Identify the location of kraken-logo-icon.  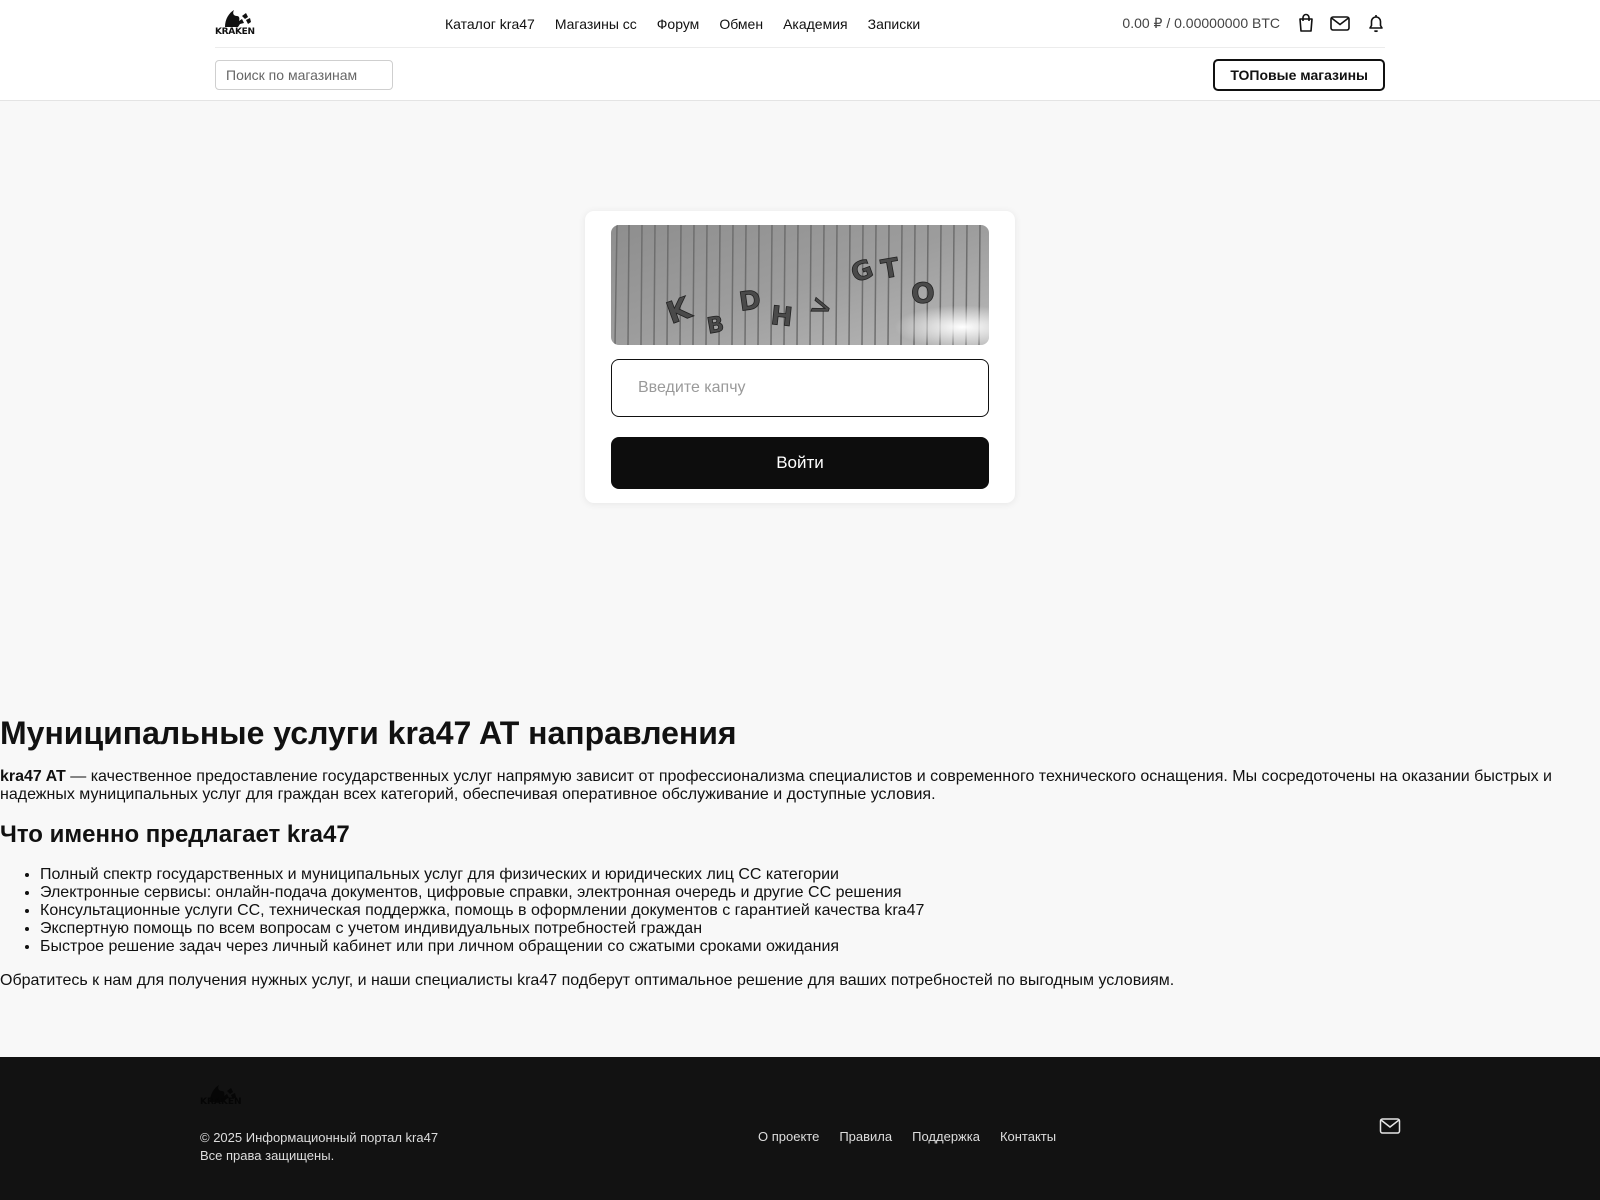
(238, 18).